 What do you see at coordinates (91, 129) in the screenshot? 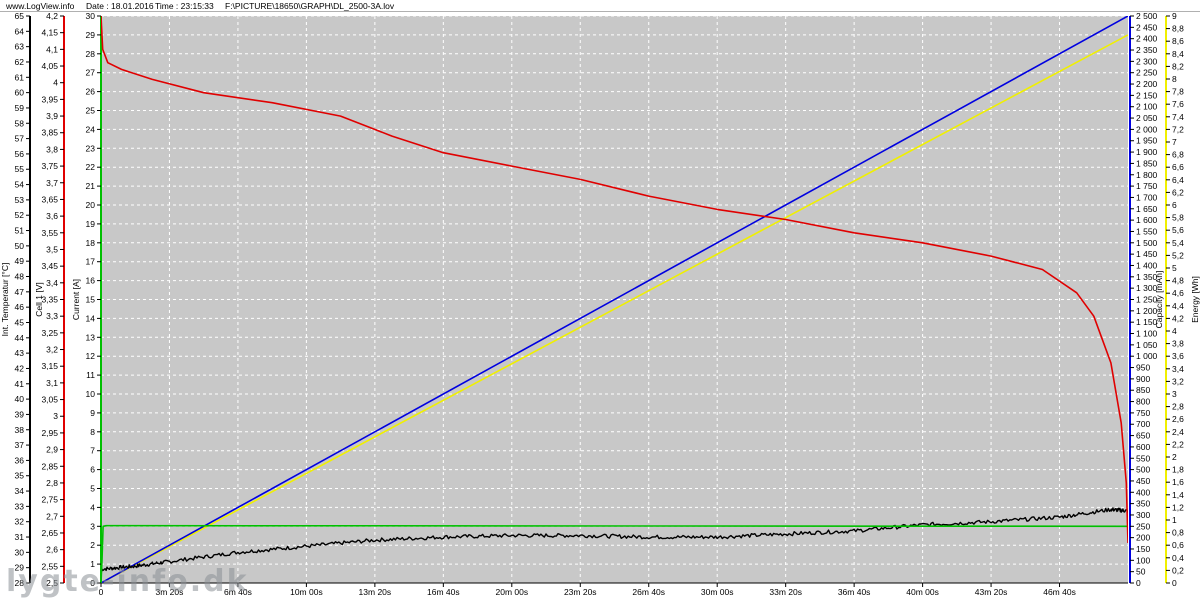
I see `current-tick-label: 24` at bounding box center [91, 129].